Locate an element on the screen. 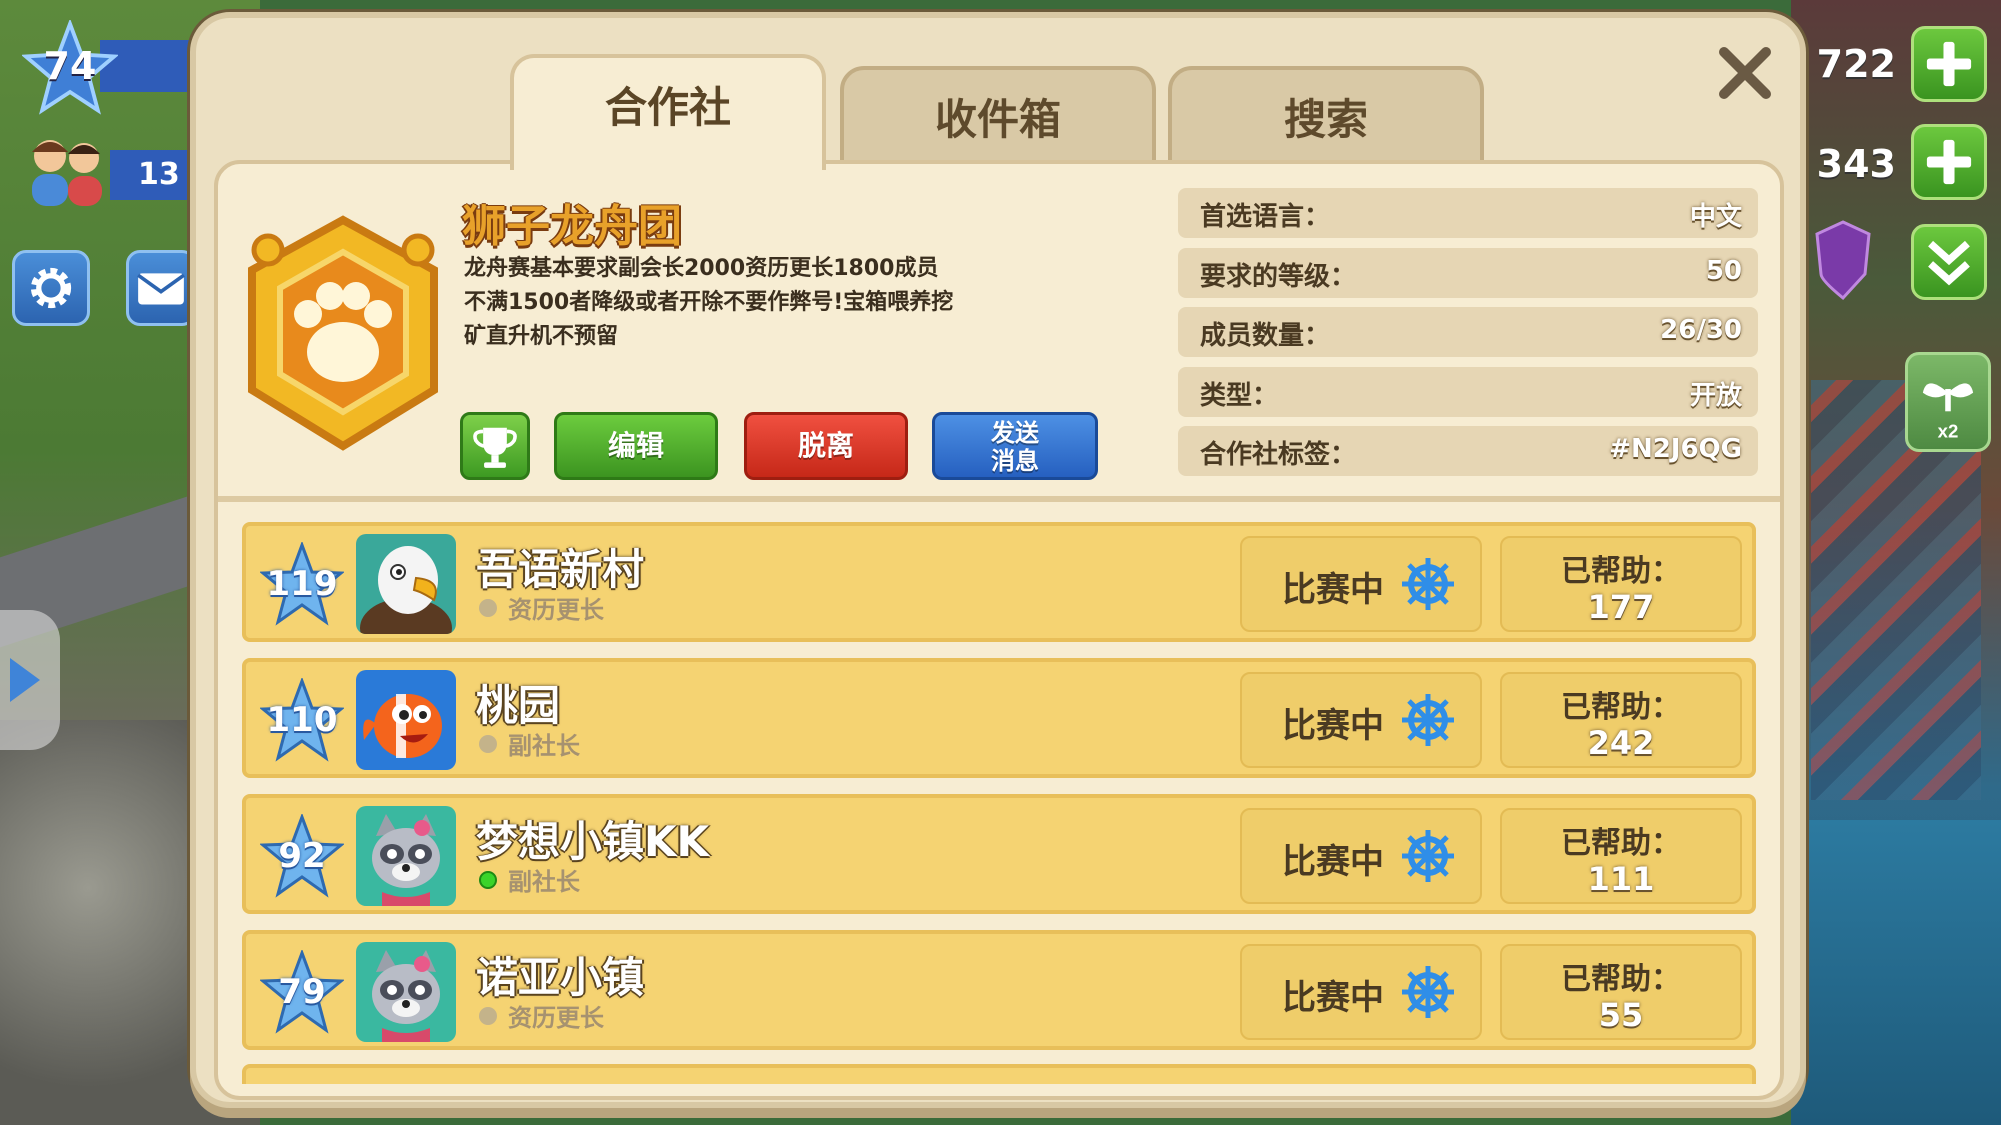 The width and height of the screenshot is (2001, 1125). tab-club-label: 合作社 is located at coordinates (667, 107).